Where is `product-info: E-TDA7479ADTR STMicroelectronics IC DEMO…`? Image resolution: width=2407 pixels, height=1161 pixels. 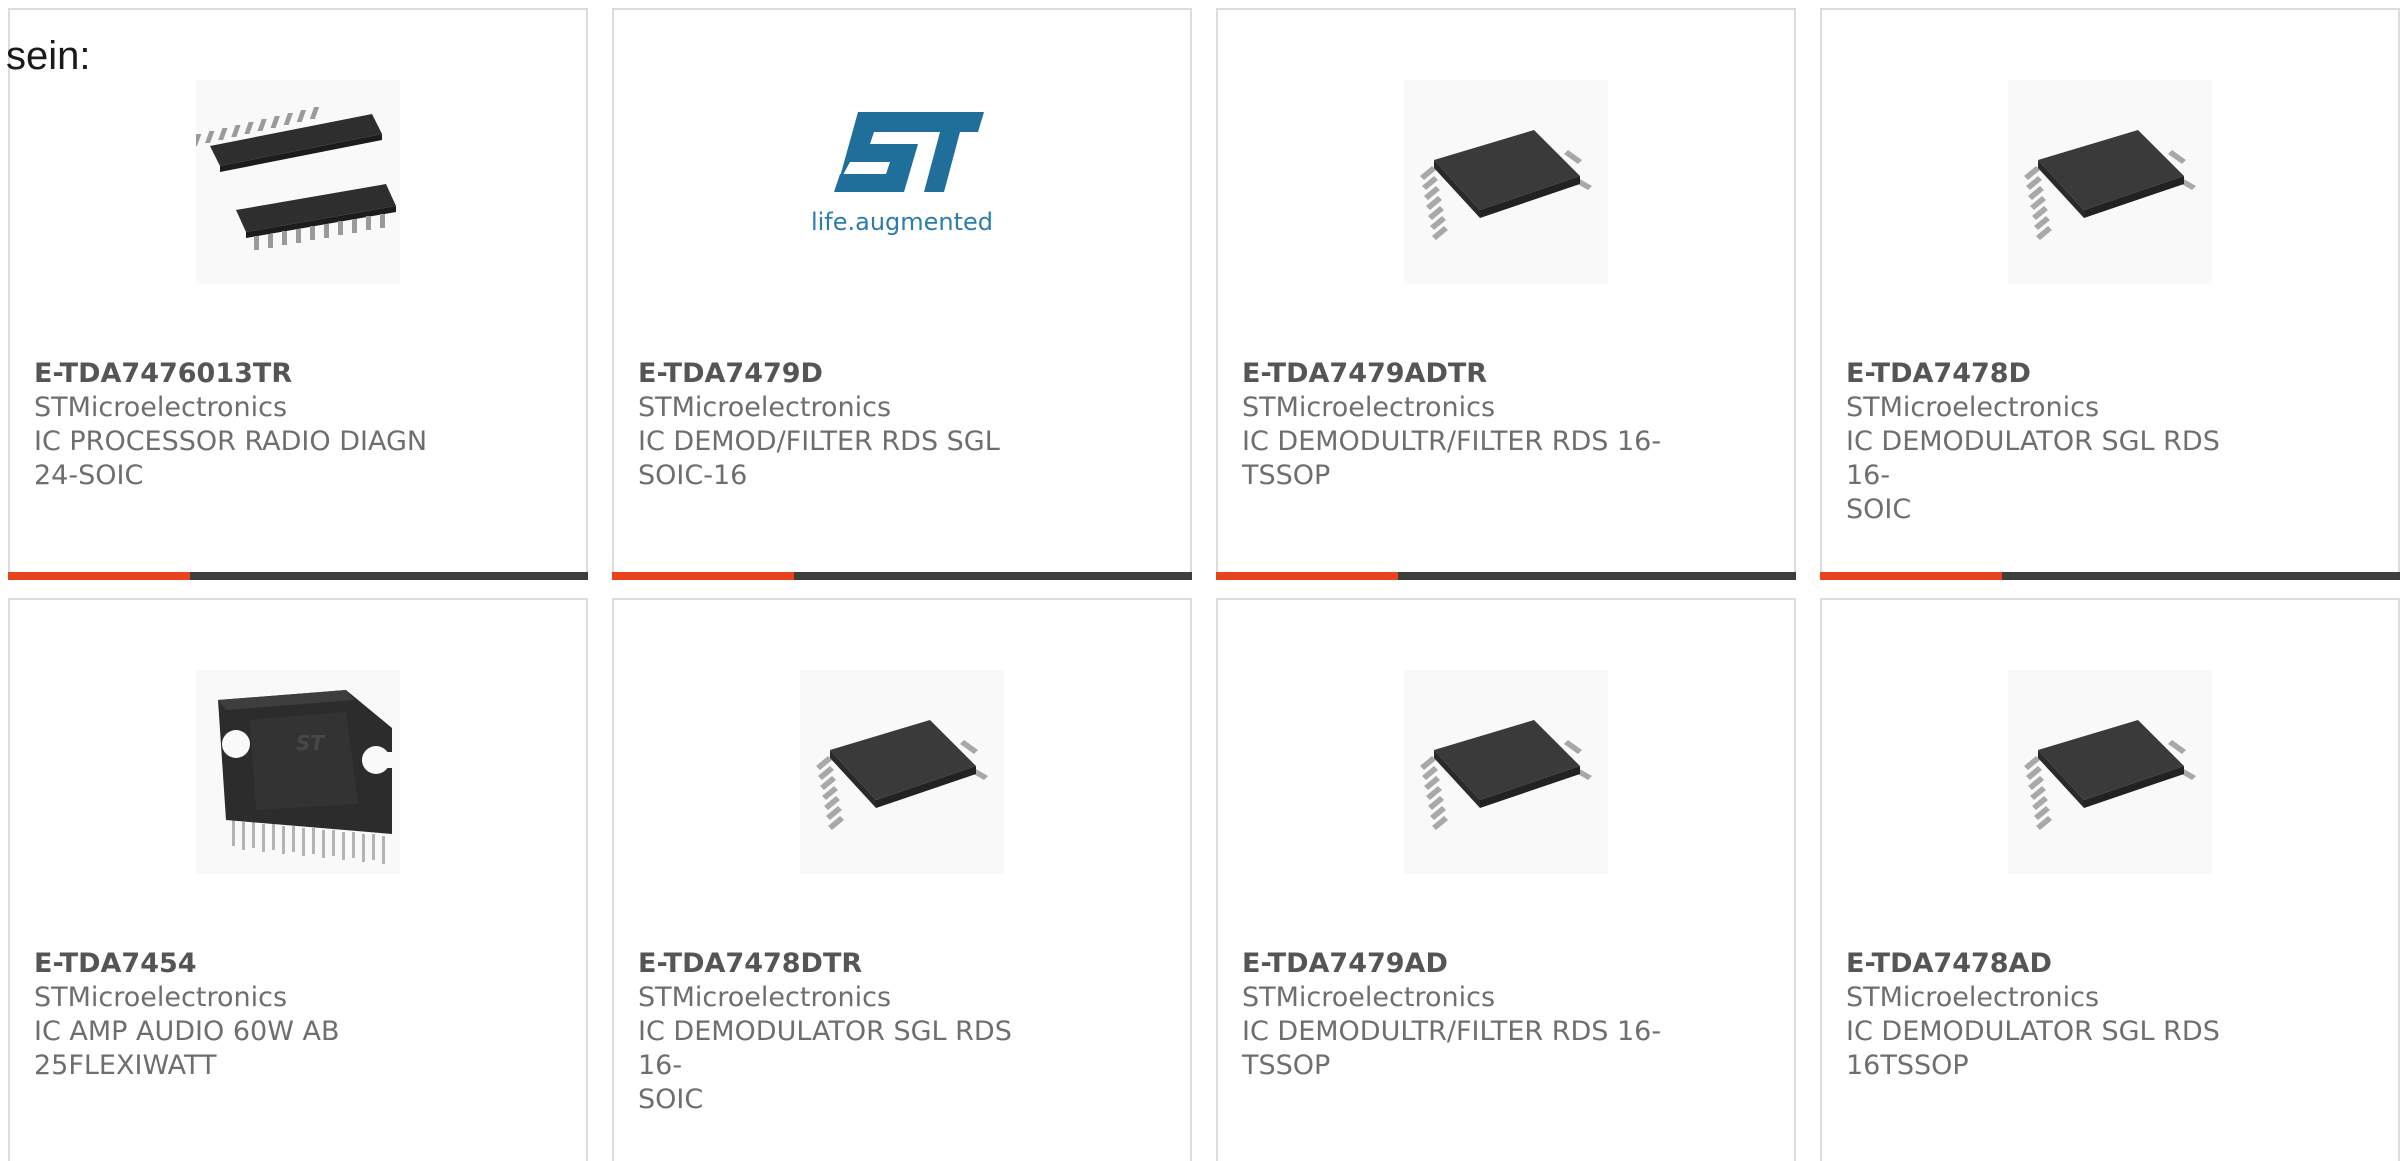
product-info: E-TDA7479ADTR STMicroelectronics IC DEMO… is located at coordinates (1452, 425).